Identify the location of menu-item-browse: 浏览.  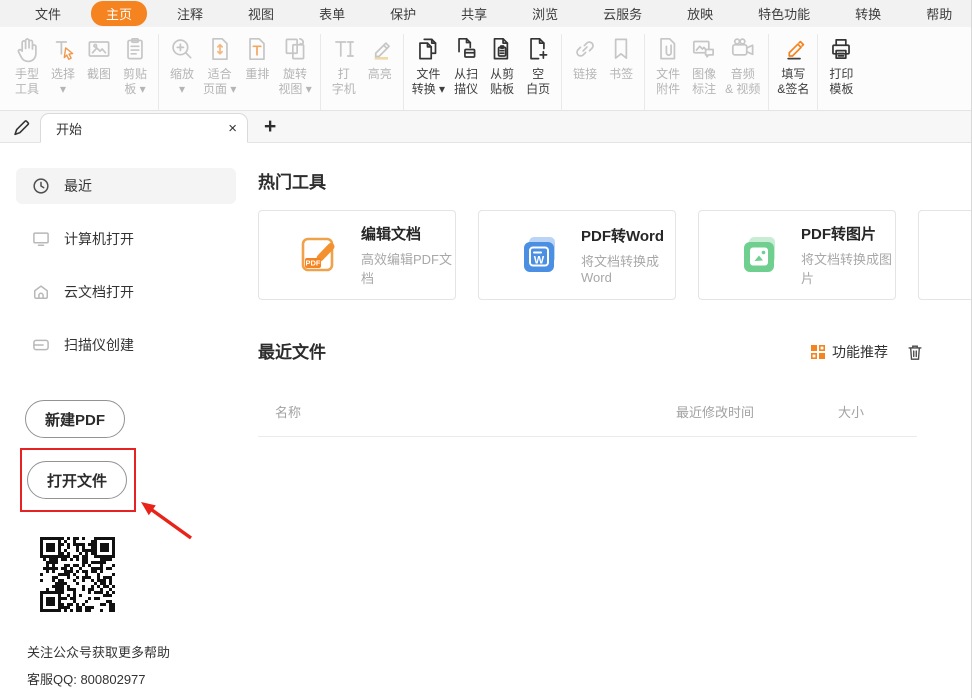
(545, 13).